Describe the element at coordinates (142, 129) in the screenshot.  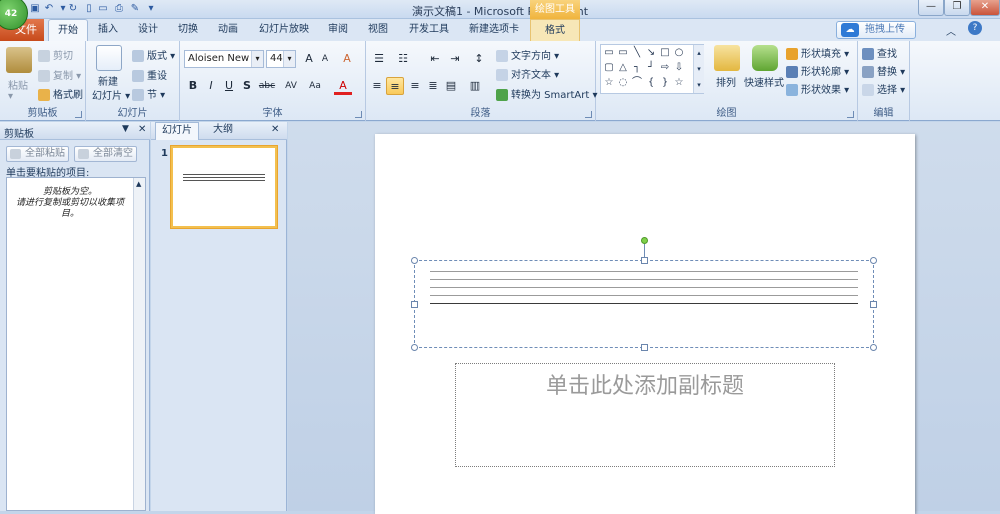
I see `close-pane-icon: ✕` at that location.